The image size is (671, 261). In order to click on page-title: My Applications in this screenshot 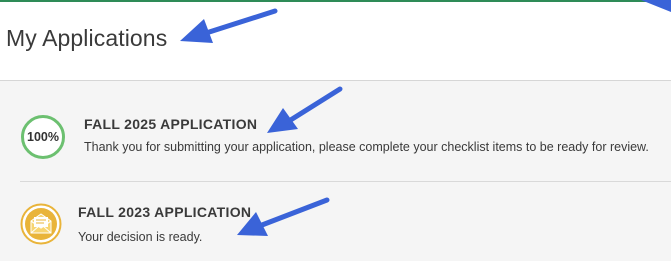, I will do `click(87, 38)`.